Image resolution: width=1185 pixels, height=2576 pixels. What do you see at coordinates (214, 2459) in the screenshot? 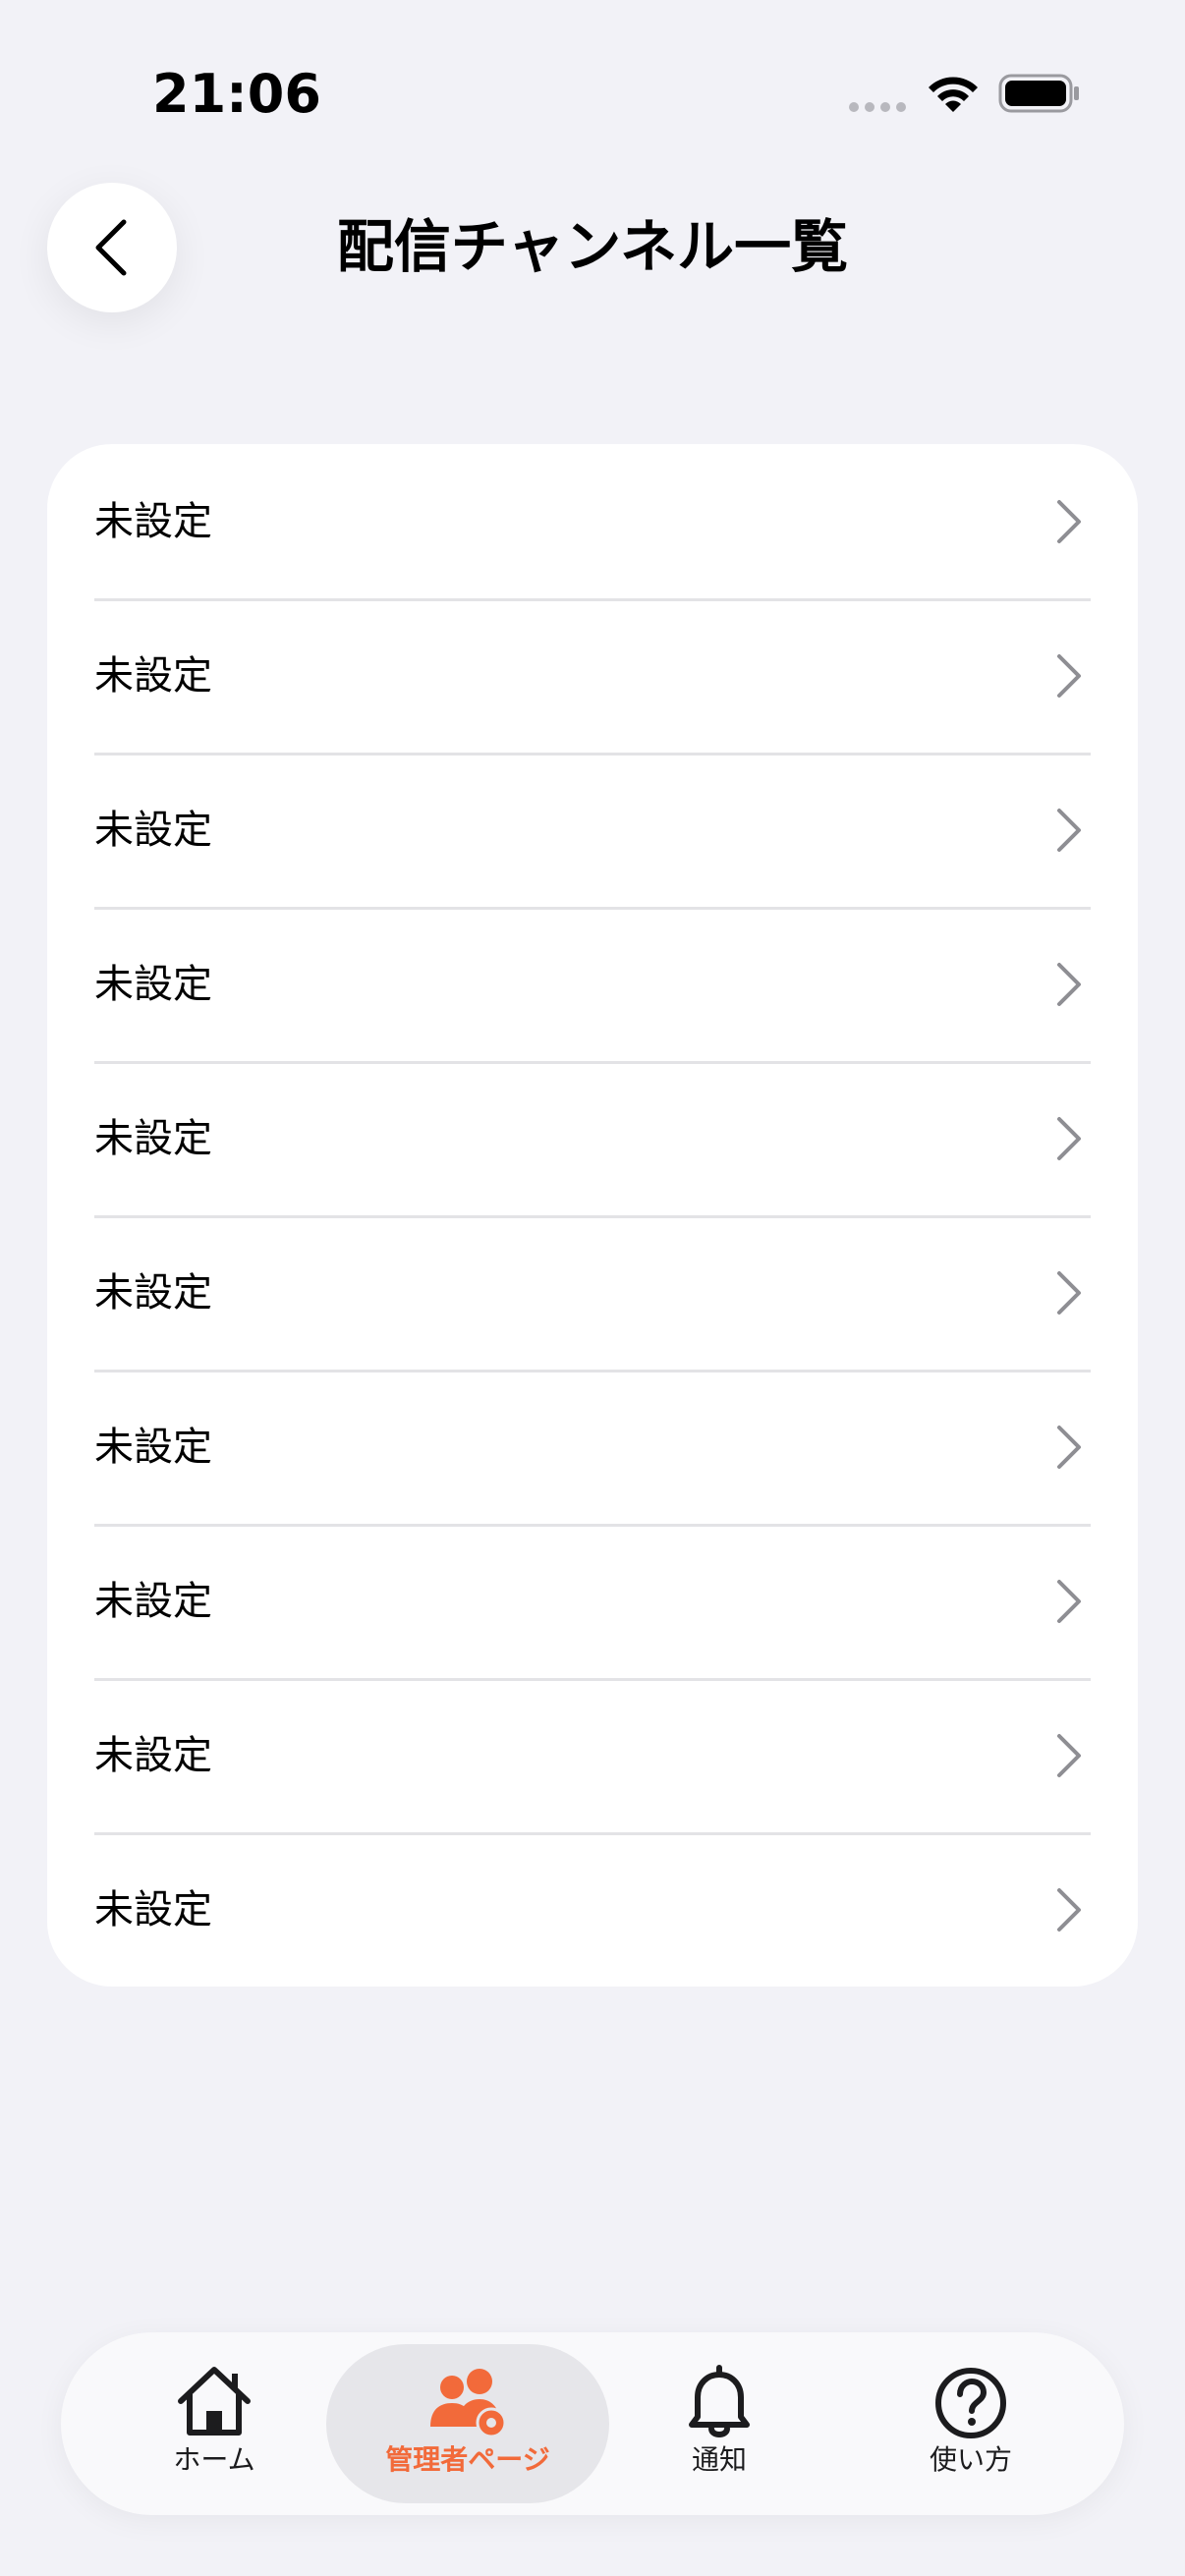
I see `tab-label: ホーム` at bounding box center [214, 2459].